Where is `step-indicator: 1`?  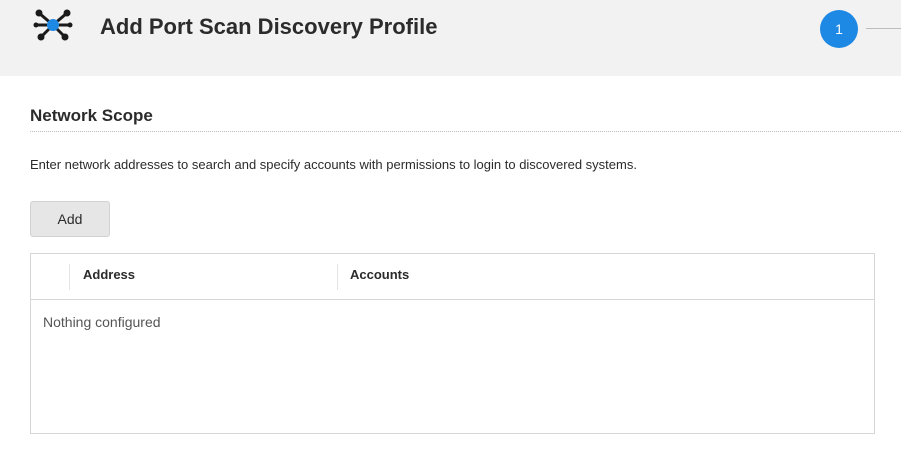 step-indicator: 1 is located at coordinates (839, 29).